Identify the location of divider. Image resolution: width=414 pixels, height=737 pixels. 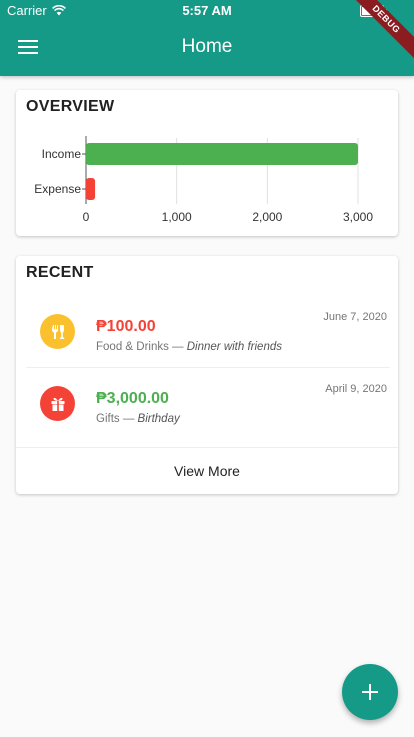
(208, 367).